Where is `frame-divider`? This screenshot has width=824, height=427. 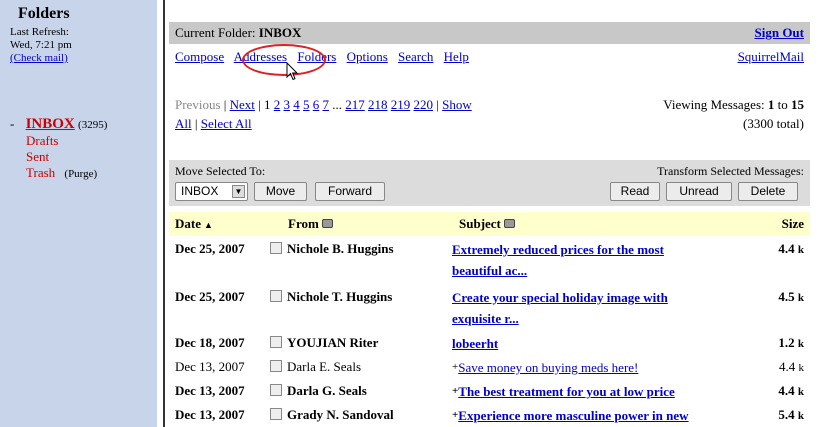
frame-divider is located at coordinates (161, 213).